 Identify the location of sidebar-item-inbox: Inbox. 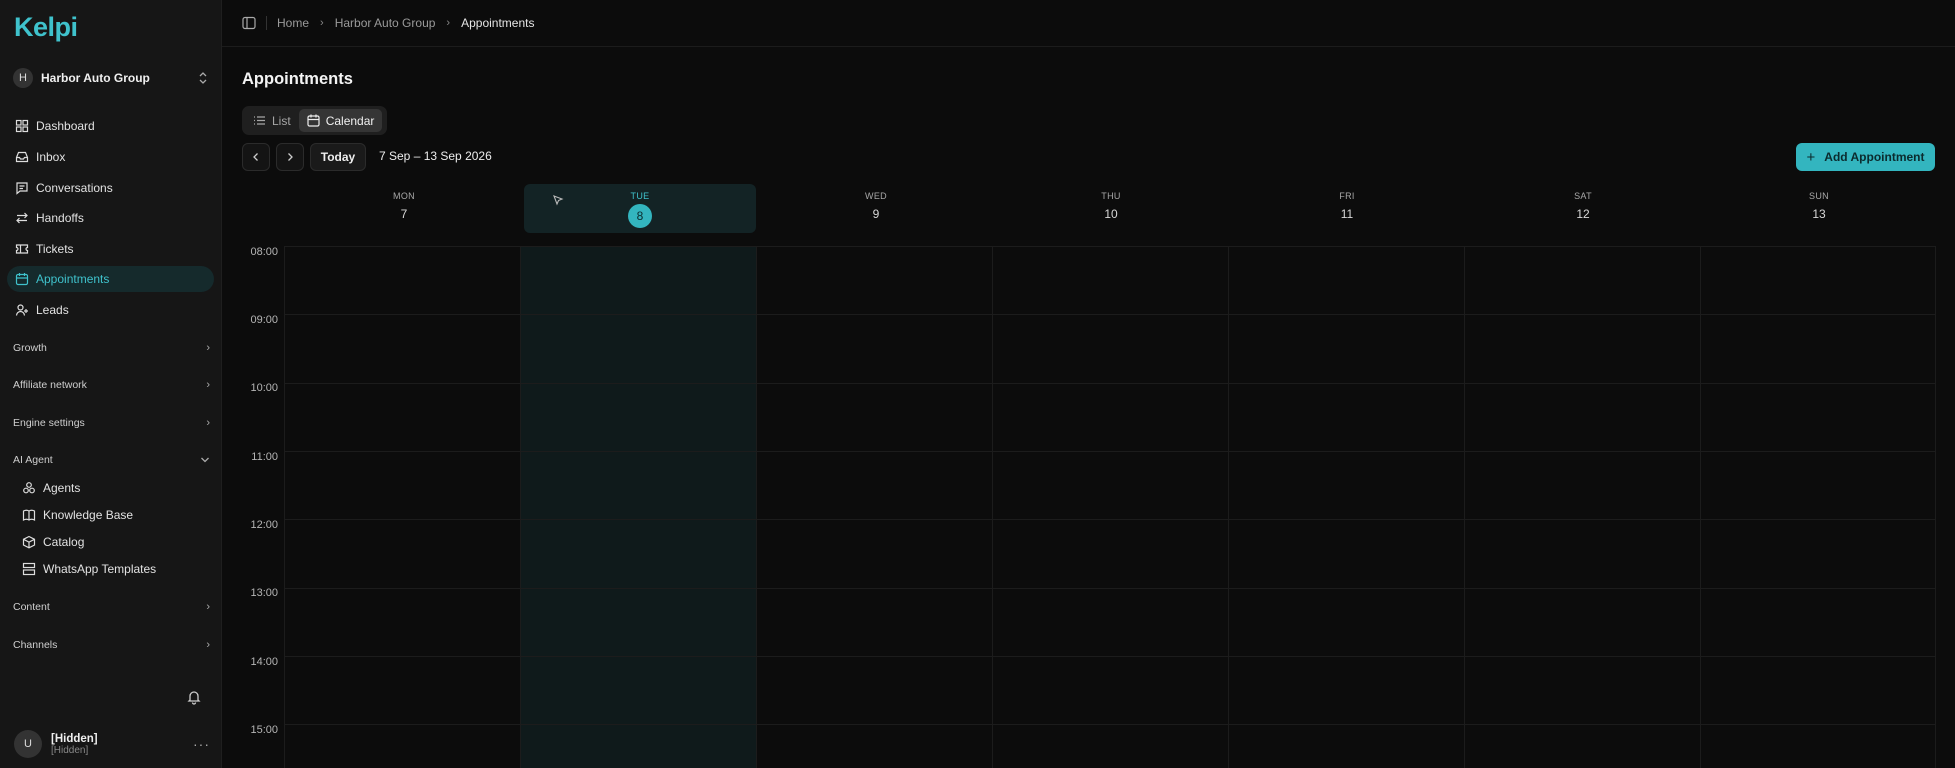
(110, 157).